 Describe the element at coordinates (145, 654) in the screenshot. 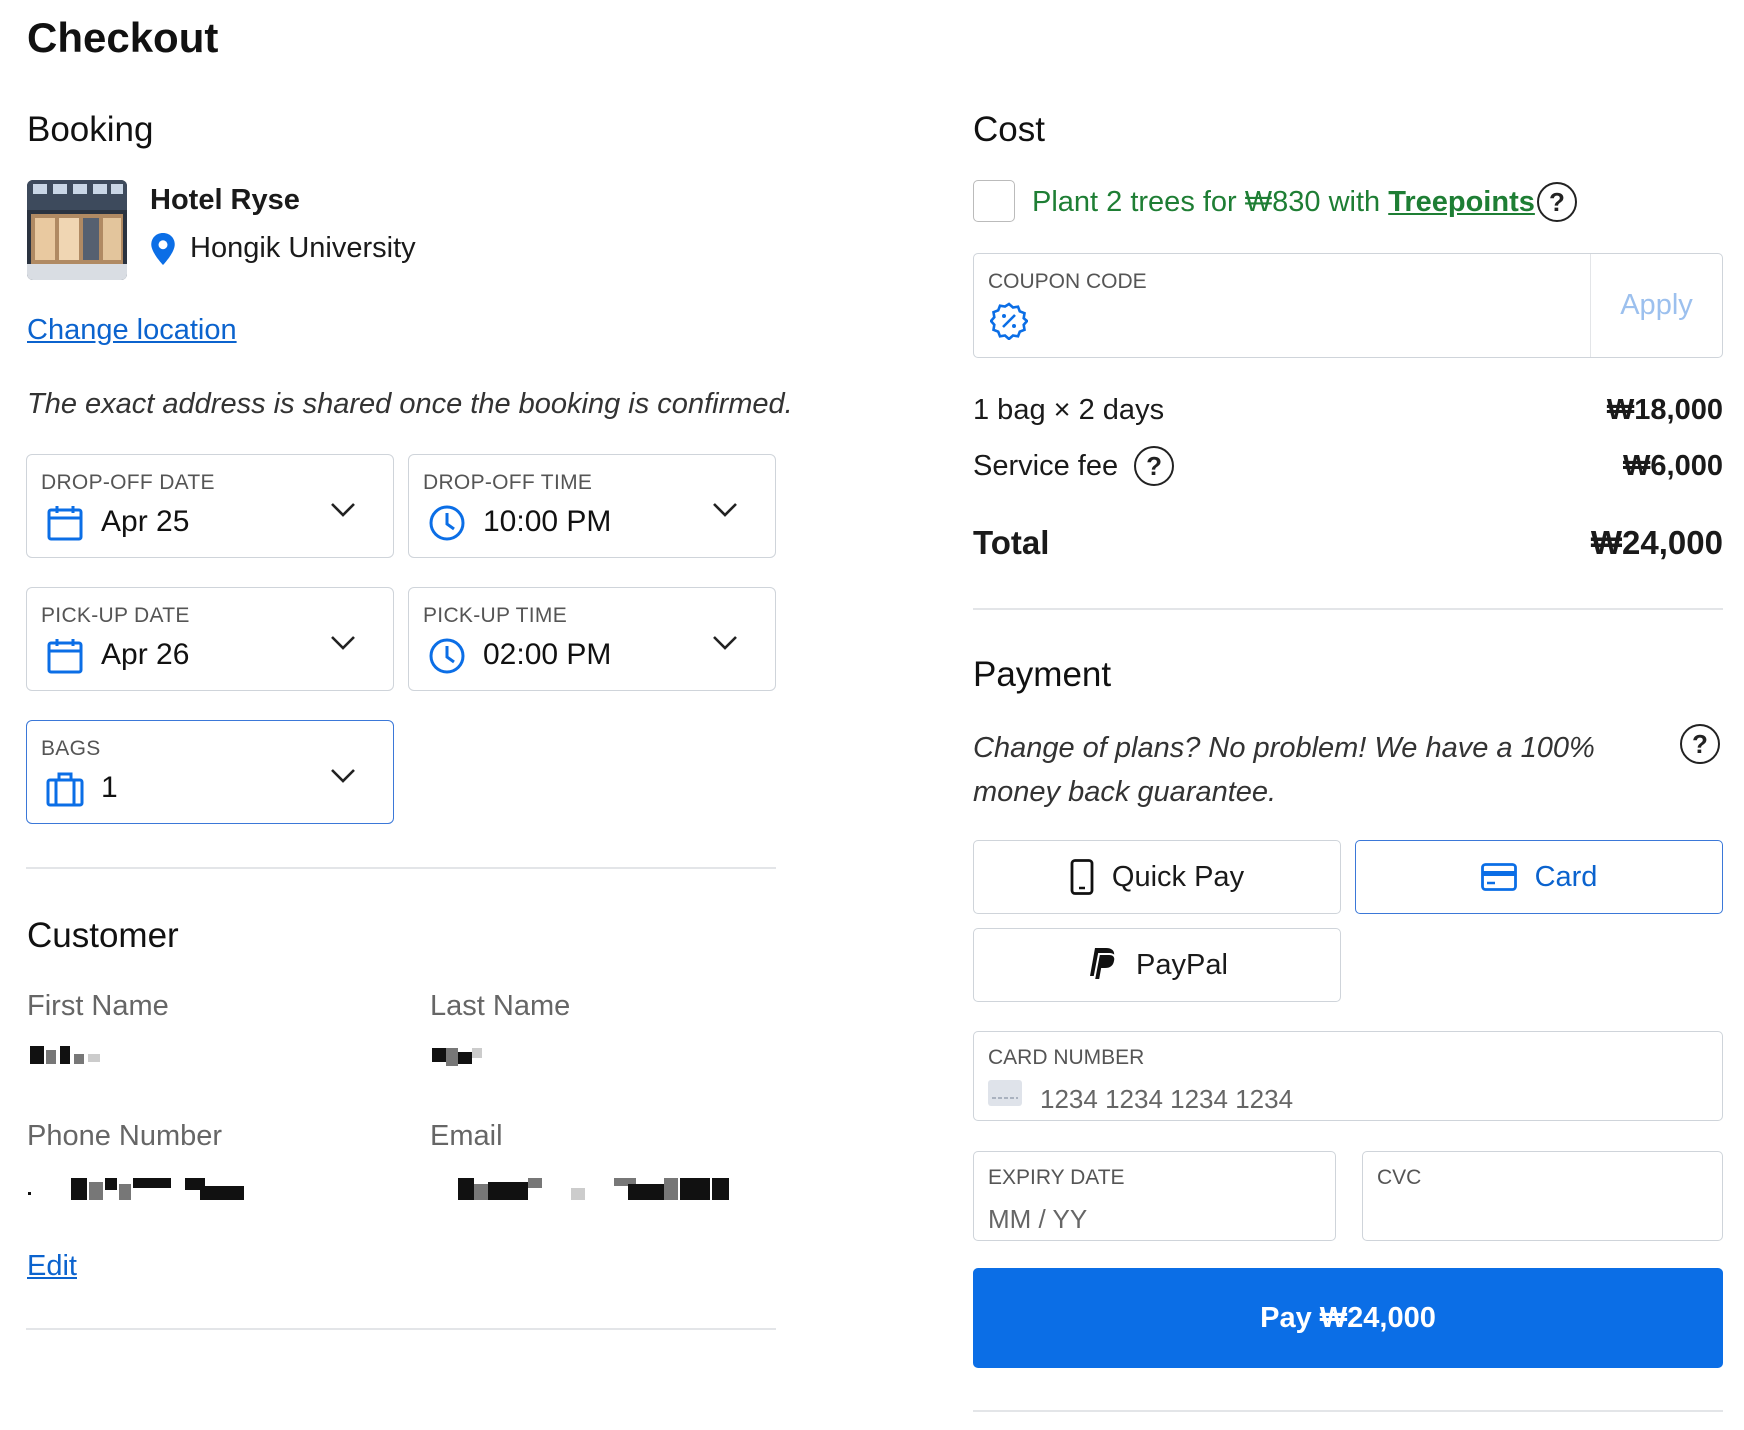

I see `pickup-date-value: Apr 26` at that location.